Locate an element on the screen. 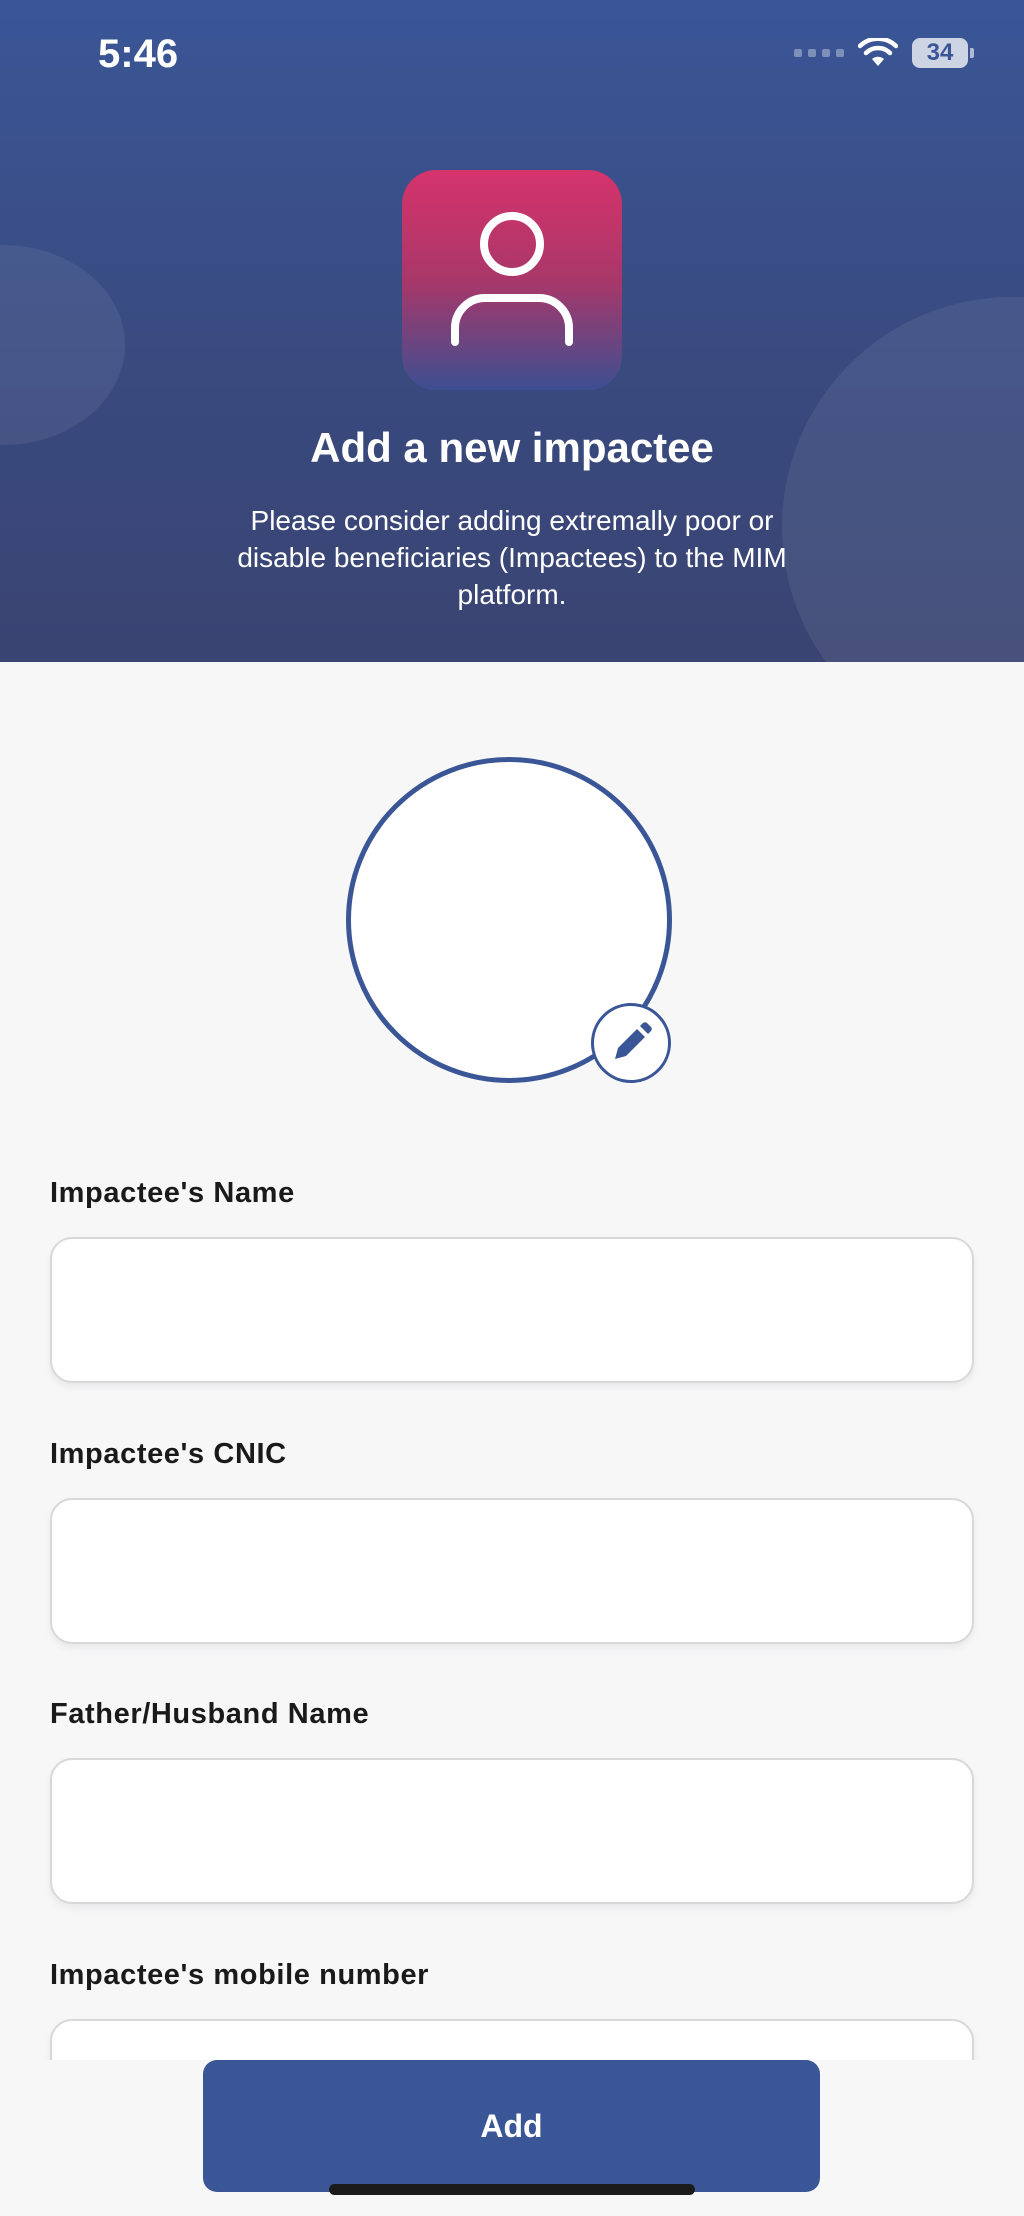 The height and width of the screenshot is (2216, 1024). cellular-signal-icon is located at coordinates (819, 53).